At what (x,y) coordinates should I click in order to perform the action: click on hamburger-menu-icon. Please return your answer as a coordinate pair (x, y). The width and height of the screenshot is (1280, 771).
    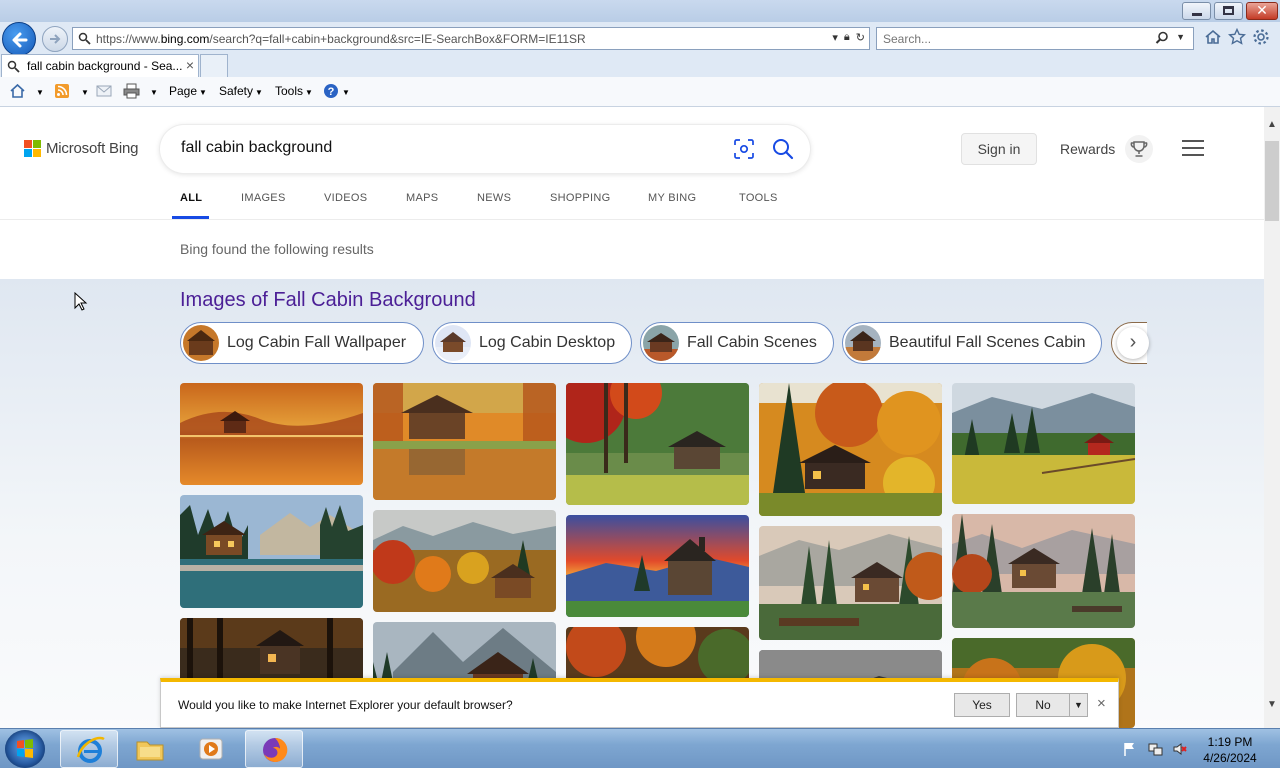
    Looking at the image, I should click on (1193, 148).